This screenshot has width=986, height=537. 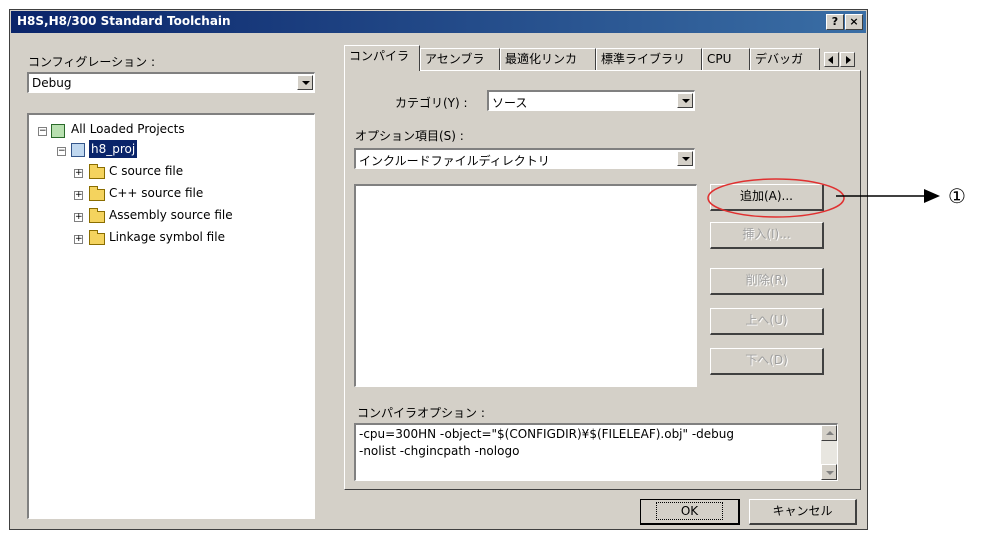 I want to click on highlight-ellipse, so click(x=776, y=198).